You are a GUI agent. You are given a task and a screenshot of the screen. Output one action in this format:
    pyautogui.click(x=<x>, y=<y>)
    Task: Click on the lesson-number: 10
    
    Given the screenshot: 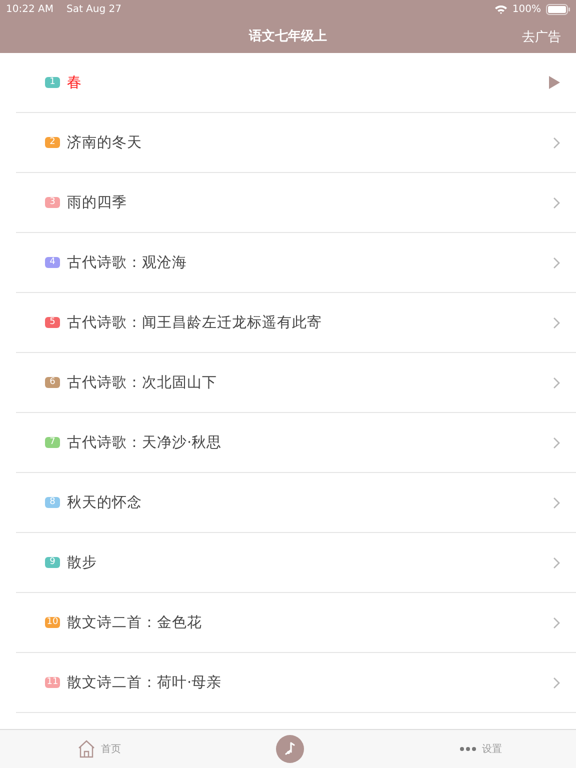 What is the action you would take?
    pyautogui.click(x=52, y=622)
    